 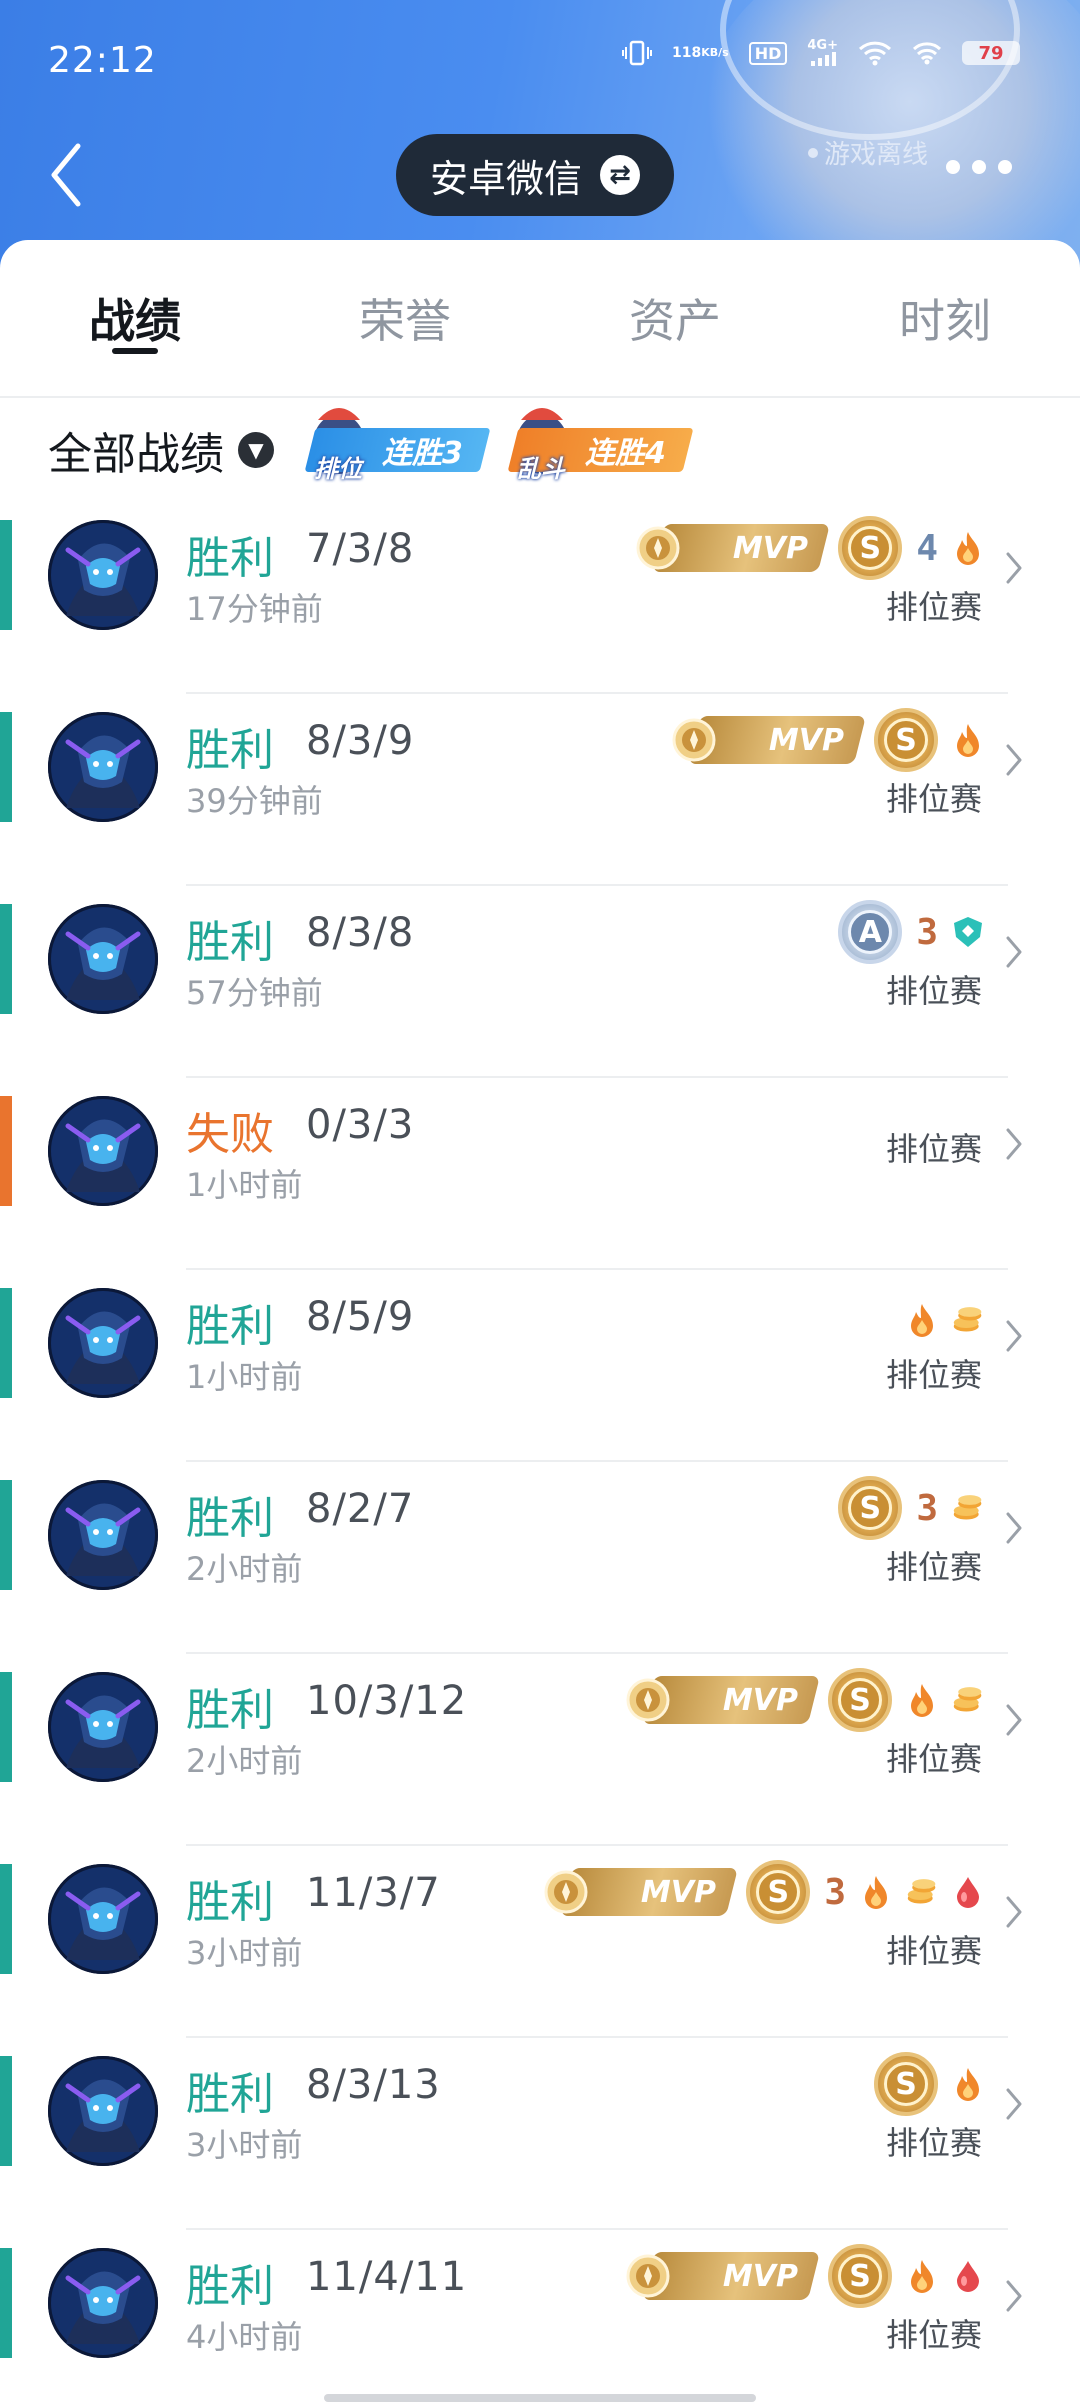 What do you see at coordinates (945, 318) in the screenshot?
I see `tab-moments: 时刻` at bounding box center [945, 318].